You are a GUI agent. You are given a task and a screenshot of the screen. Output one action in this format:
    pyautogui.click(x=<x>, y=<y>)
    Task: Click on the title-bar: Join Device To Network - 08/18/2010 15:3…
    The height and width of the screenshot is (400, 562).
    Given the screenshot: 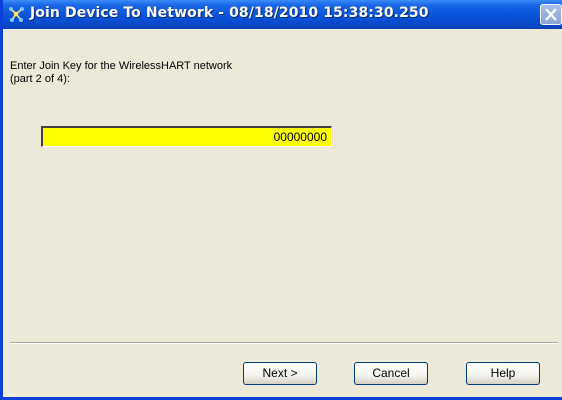 What is the action you would take?
    pyautogui.click(x=282, y=14)
    